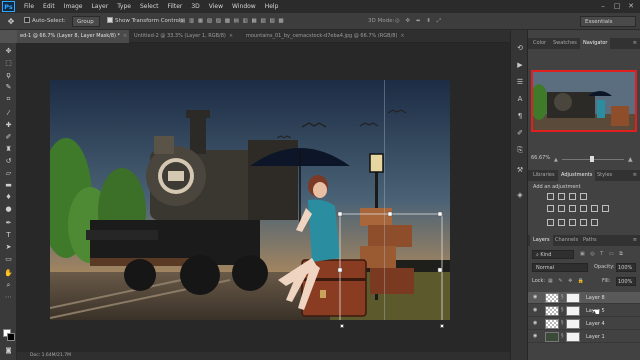  What do you see at coordinates (8, 209) in the screenshot?
I see `dodge-icon: ●` at bounding box center [8, 209].